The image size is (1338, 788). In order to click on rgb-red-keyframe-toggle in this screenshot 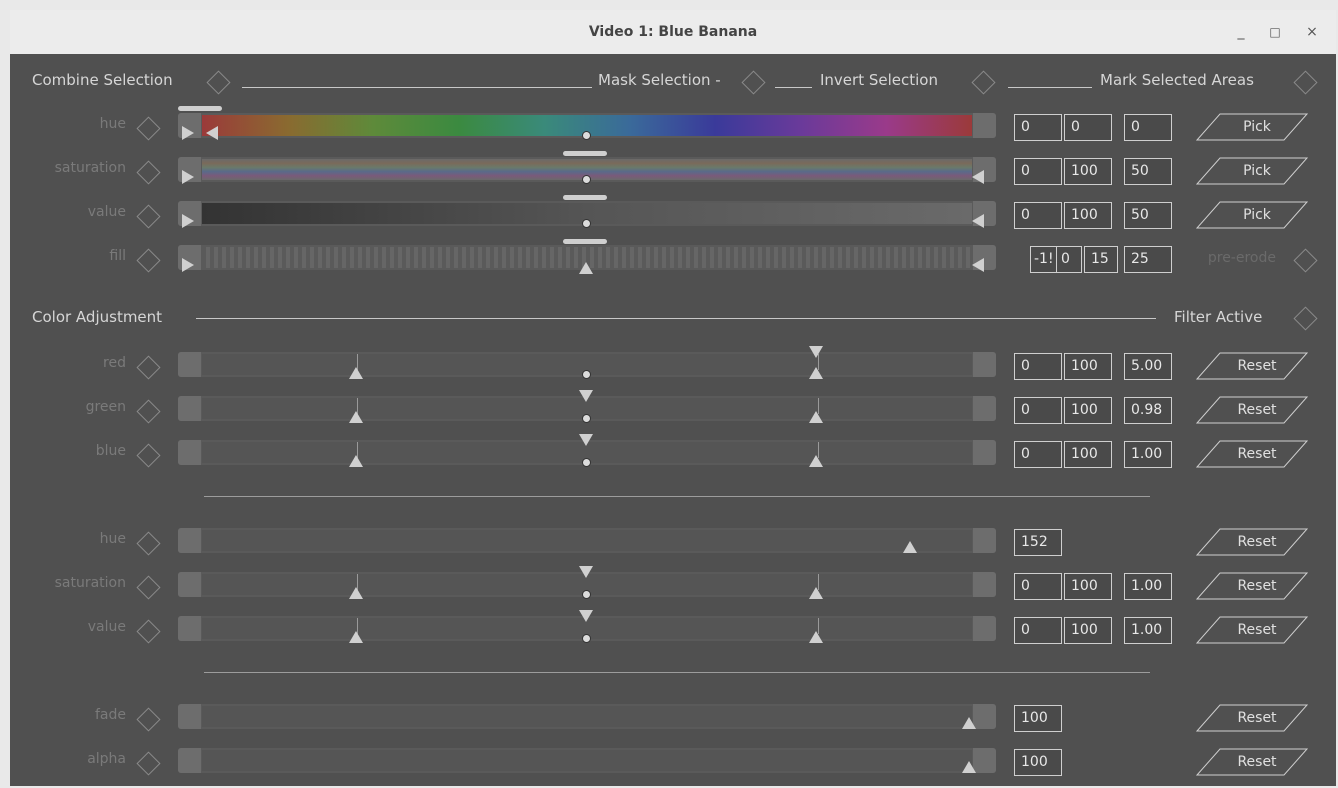, I will do `click(148, 367)`.